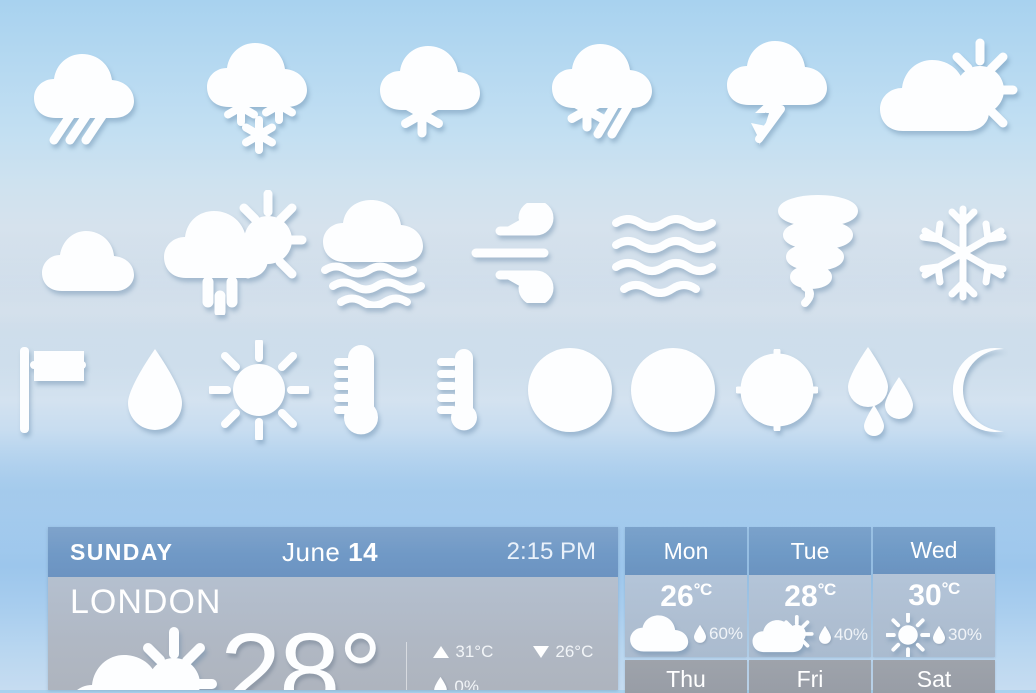 This screenshot has height=693, width=1036. What do you see at coordinates (810, 679) in the screenshot?
I see `forecast-day-fri: Fri` at bounding box center [810, 679].